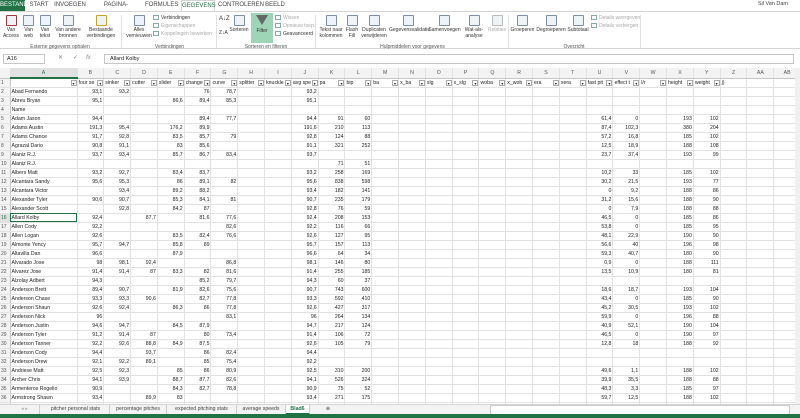 The image size is (800, 418). What do you see at coordinates (680, 128) in the screenshot?
I see `cell: 380` at bounding box center [680, 128].